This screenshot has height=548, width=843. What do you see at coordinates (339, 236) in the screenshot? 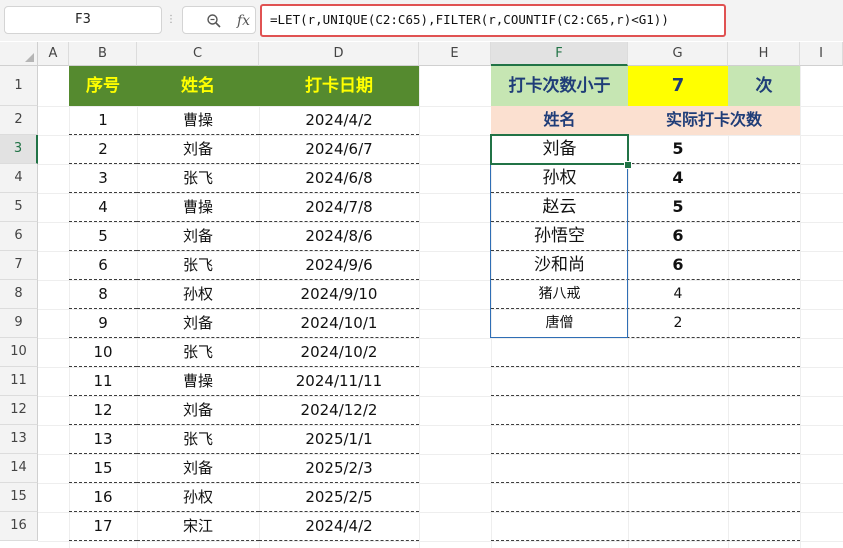
I see `record-date: 2024/8/6` at bounding box center [339, 236].